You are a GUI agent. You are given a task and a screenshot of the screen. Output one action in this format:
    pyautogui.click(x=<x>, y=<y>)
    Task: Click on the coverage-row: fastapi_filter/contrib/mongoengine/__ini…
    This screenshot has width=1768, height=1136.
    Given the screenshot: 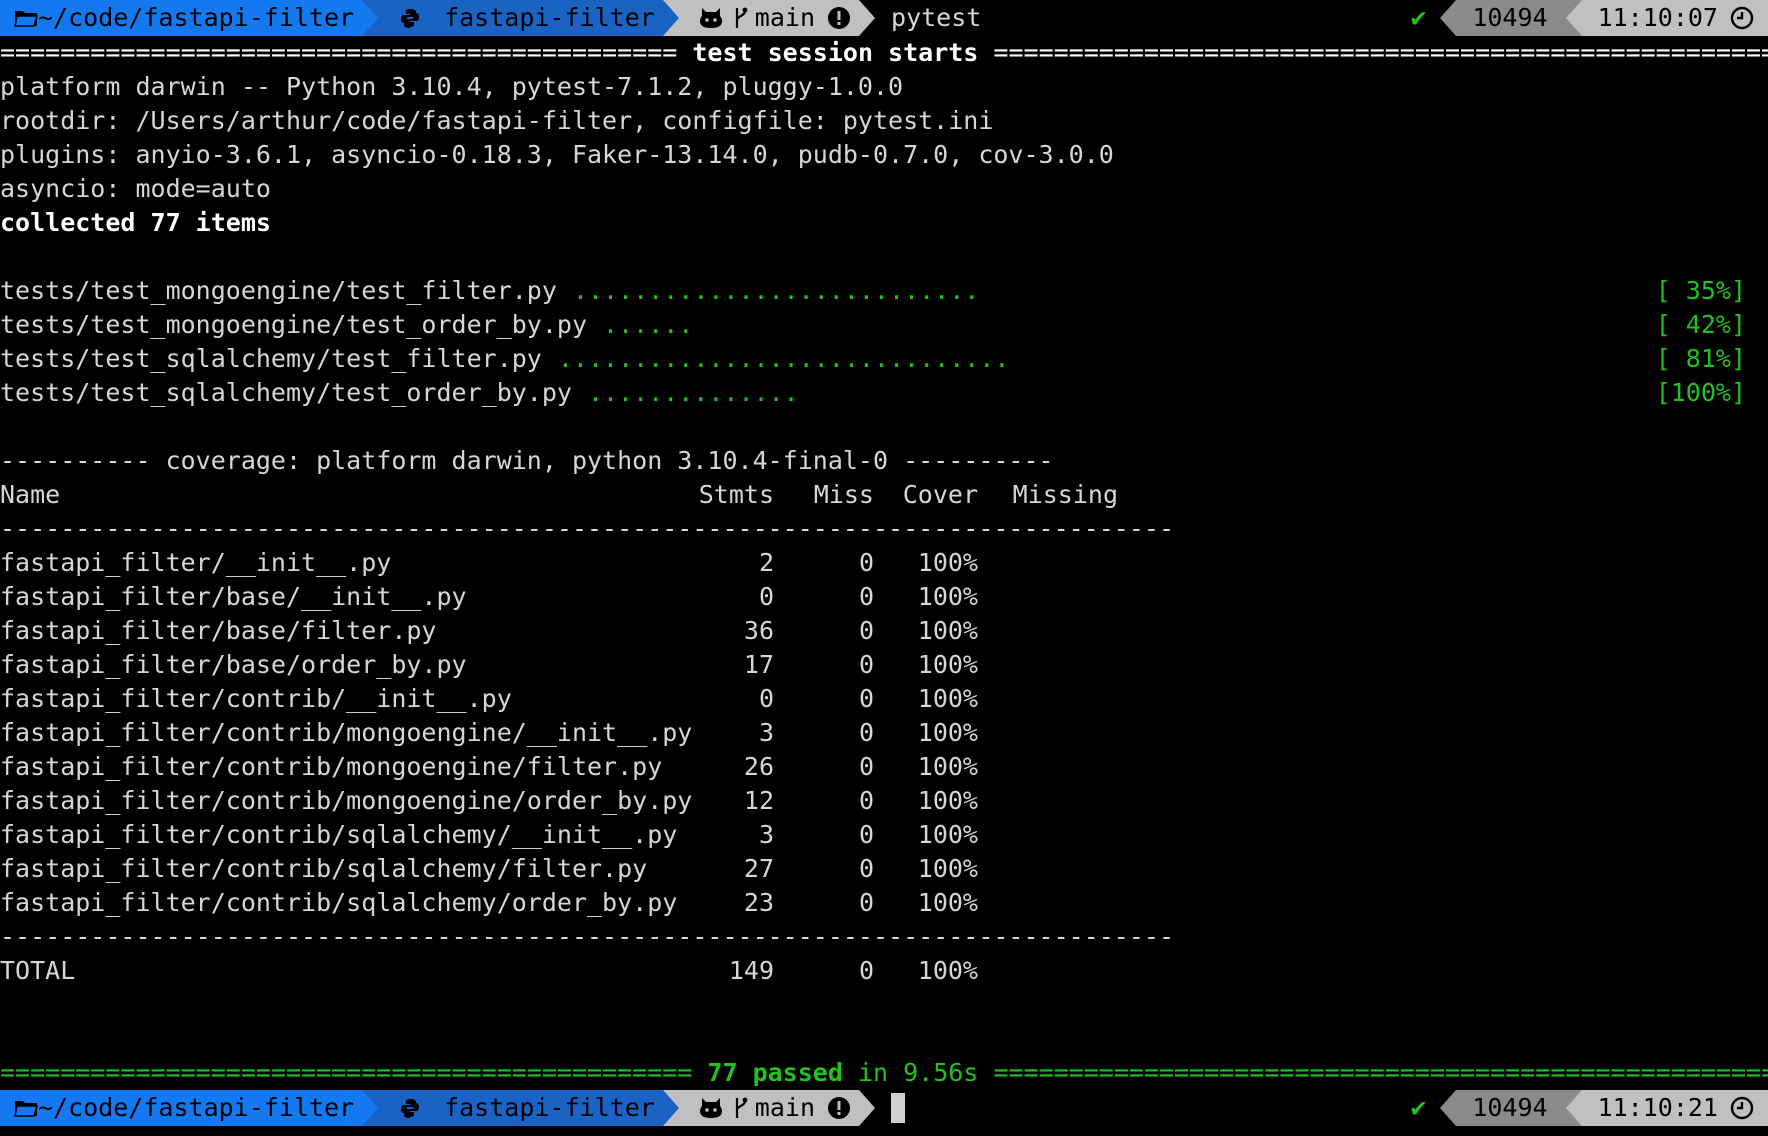 What is the action you would take?
    pyautogui.click(x=884, y=733)
    